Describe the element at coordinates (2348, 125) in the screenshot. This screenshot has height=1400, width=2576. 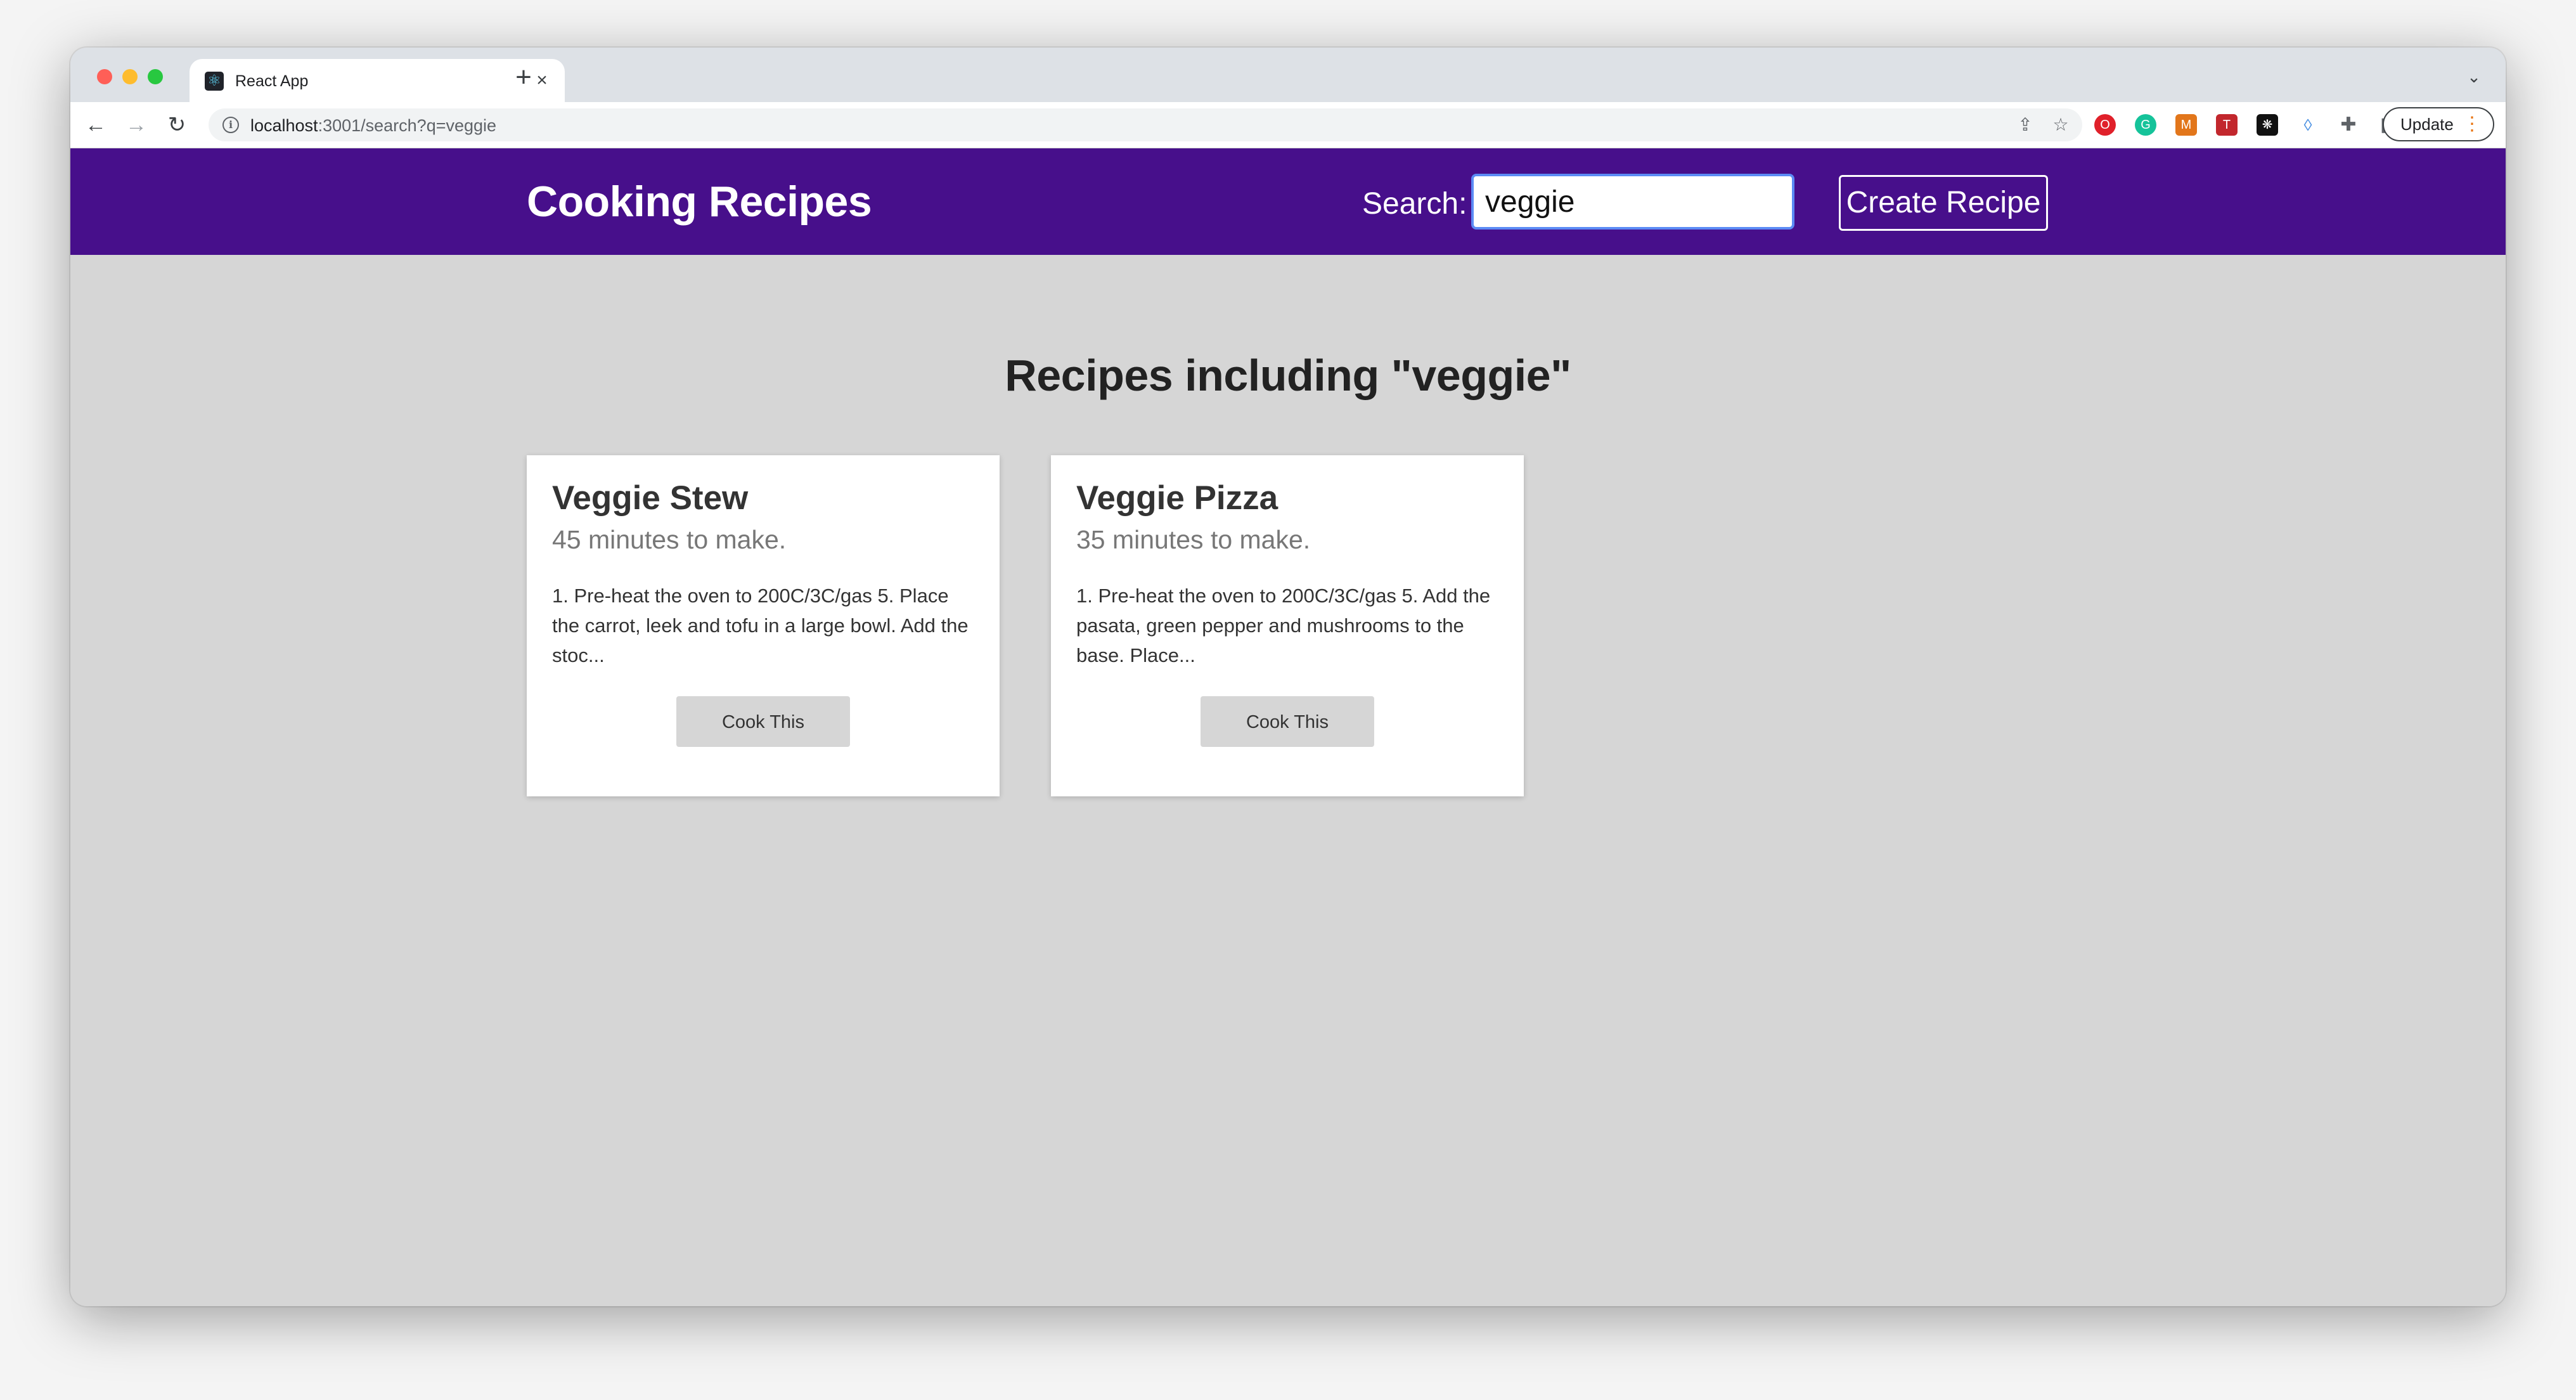
I see `puzzle-icon: ✚` at that location.